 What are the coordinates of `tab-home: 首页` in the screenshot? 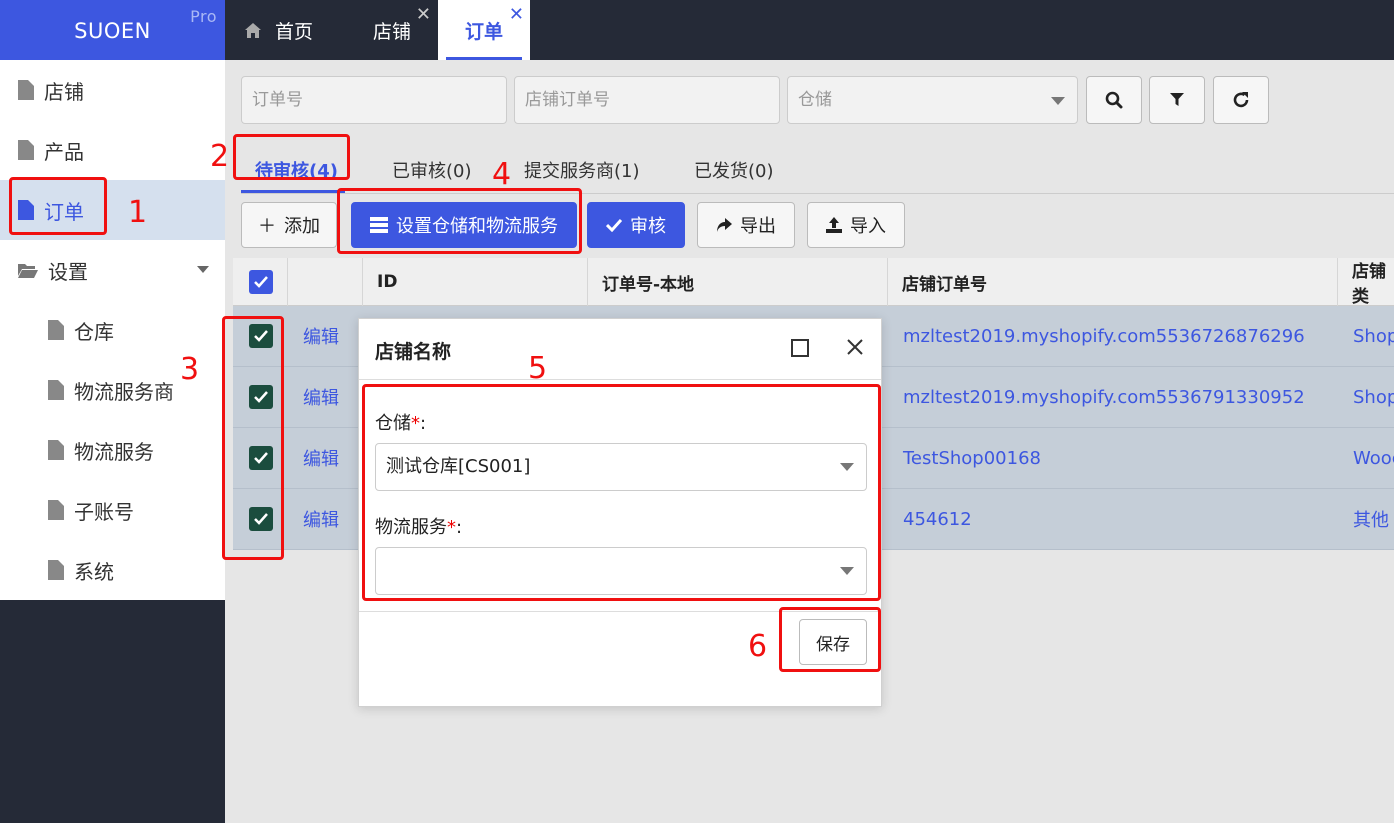 It's located at (295, 30).